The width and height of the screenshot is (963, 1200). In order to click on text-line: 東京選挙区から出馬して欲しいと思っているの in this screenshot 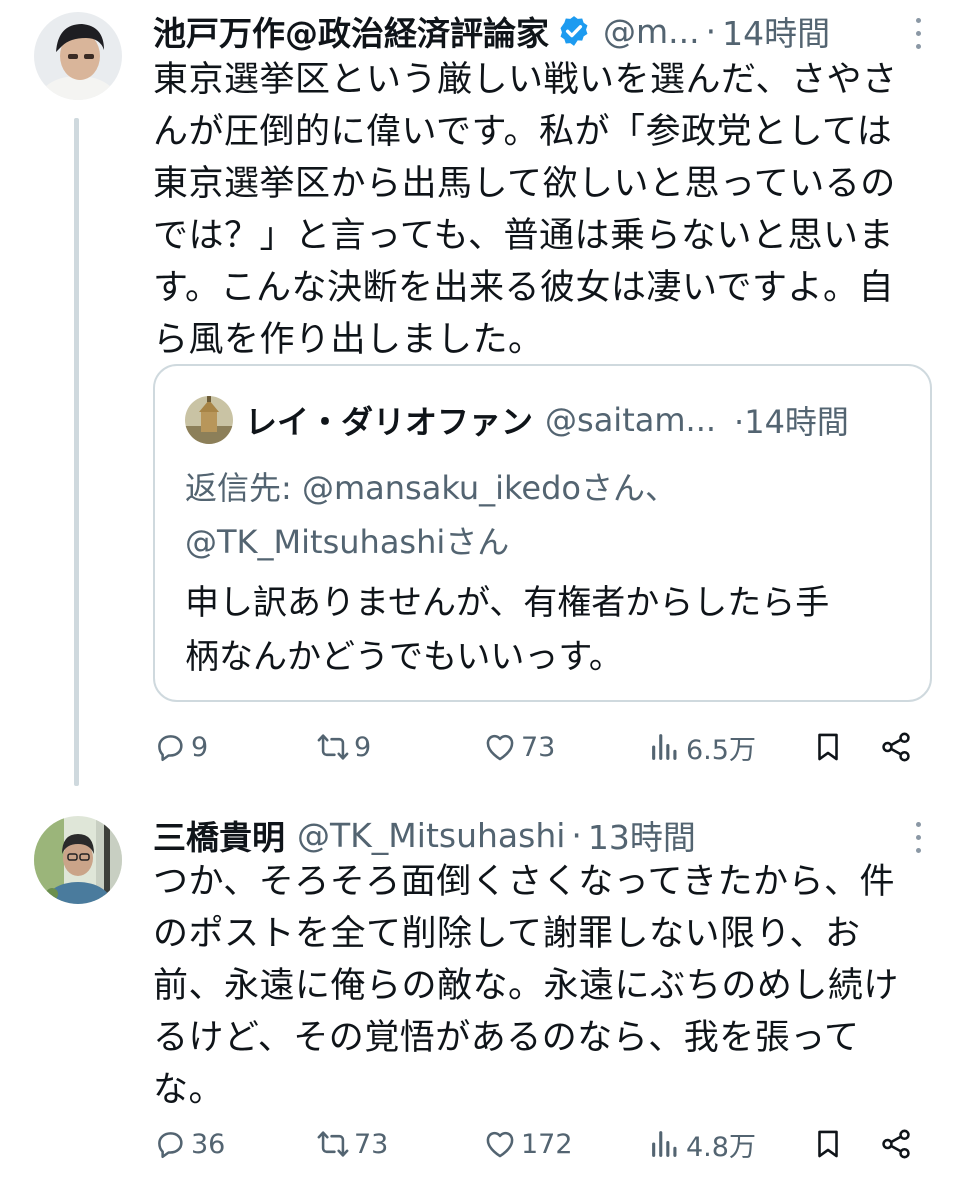, I will do `click(524, 184)`.